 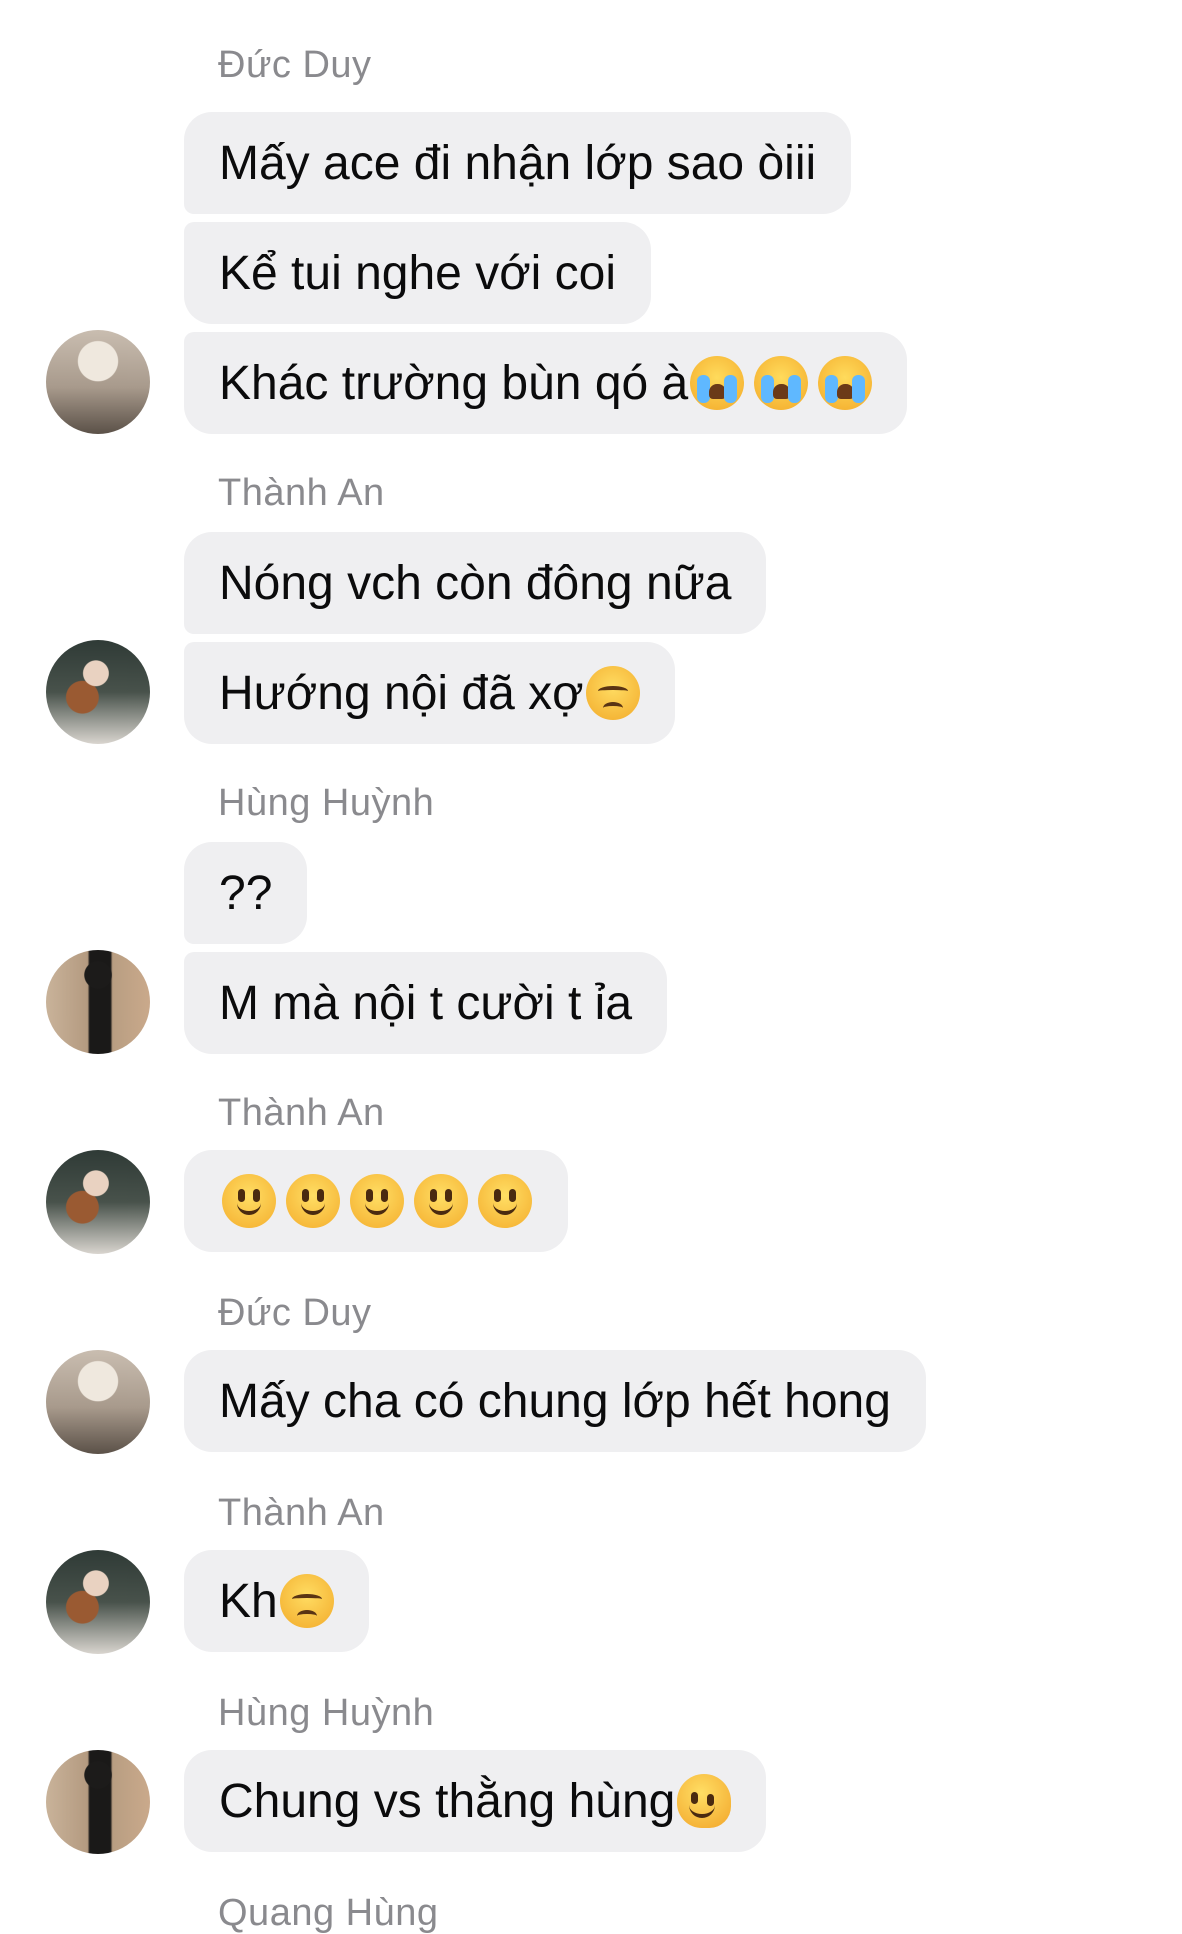 I want to click on message-bubble: Chung vs thằng hùng, so click(x=475, y=1801).